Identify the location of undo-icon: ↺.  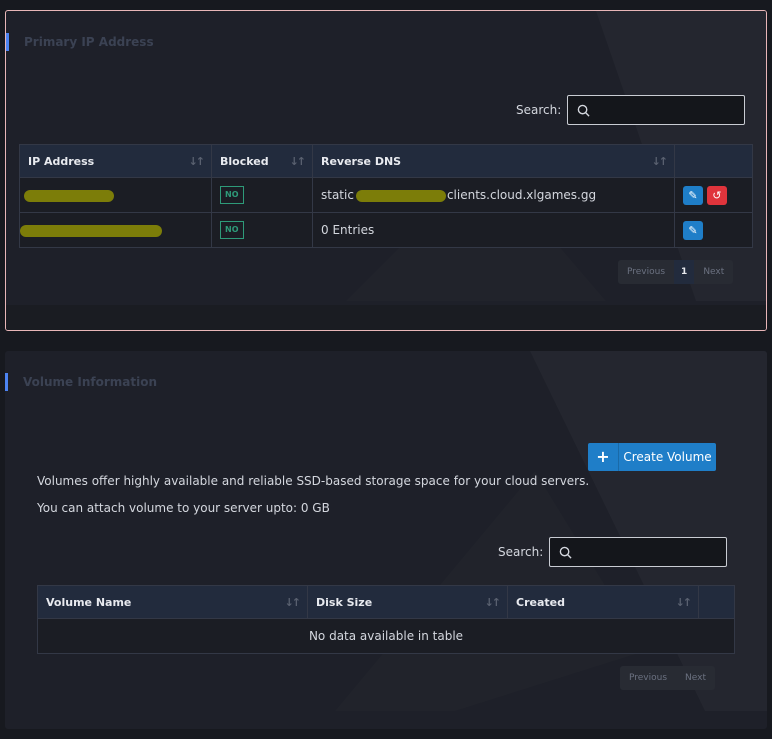
(717, 195).